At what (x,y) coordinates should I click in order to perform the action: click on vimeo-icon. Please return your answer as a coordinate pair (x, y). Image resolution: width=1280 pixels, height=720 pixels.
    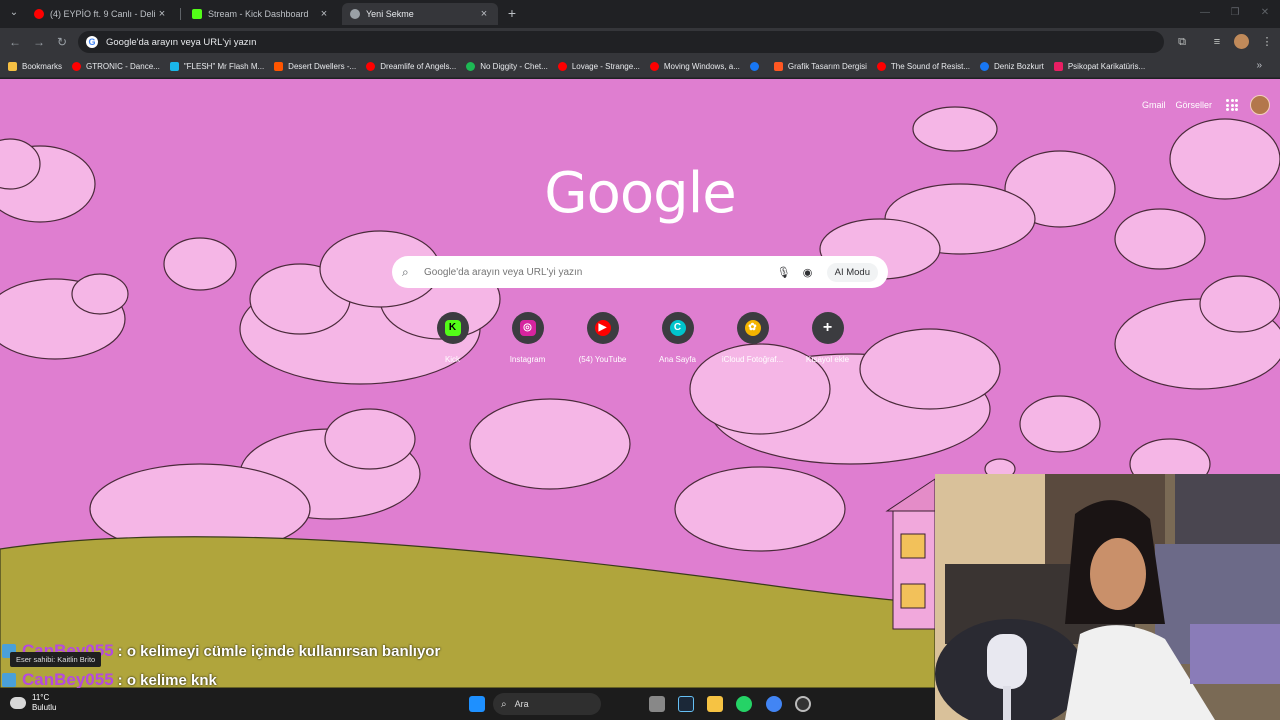
    Looking at the image, I should click on (174, 66).